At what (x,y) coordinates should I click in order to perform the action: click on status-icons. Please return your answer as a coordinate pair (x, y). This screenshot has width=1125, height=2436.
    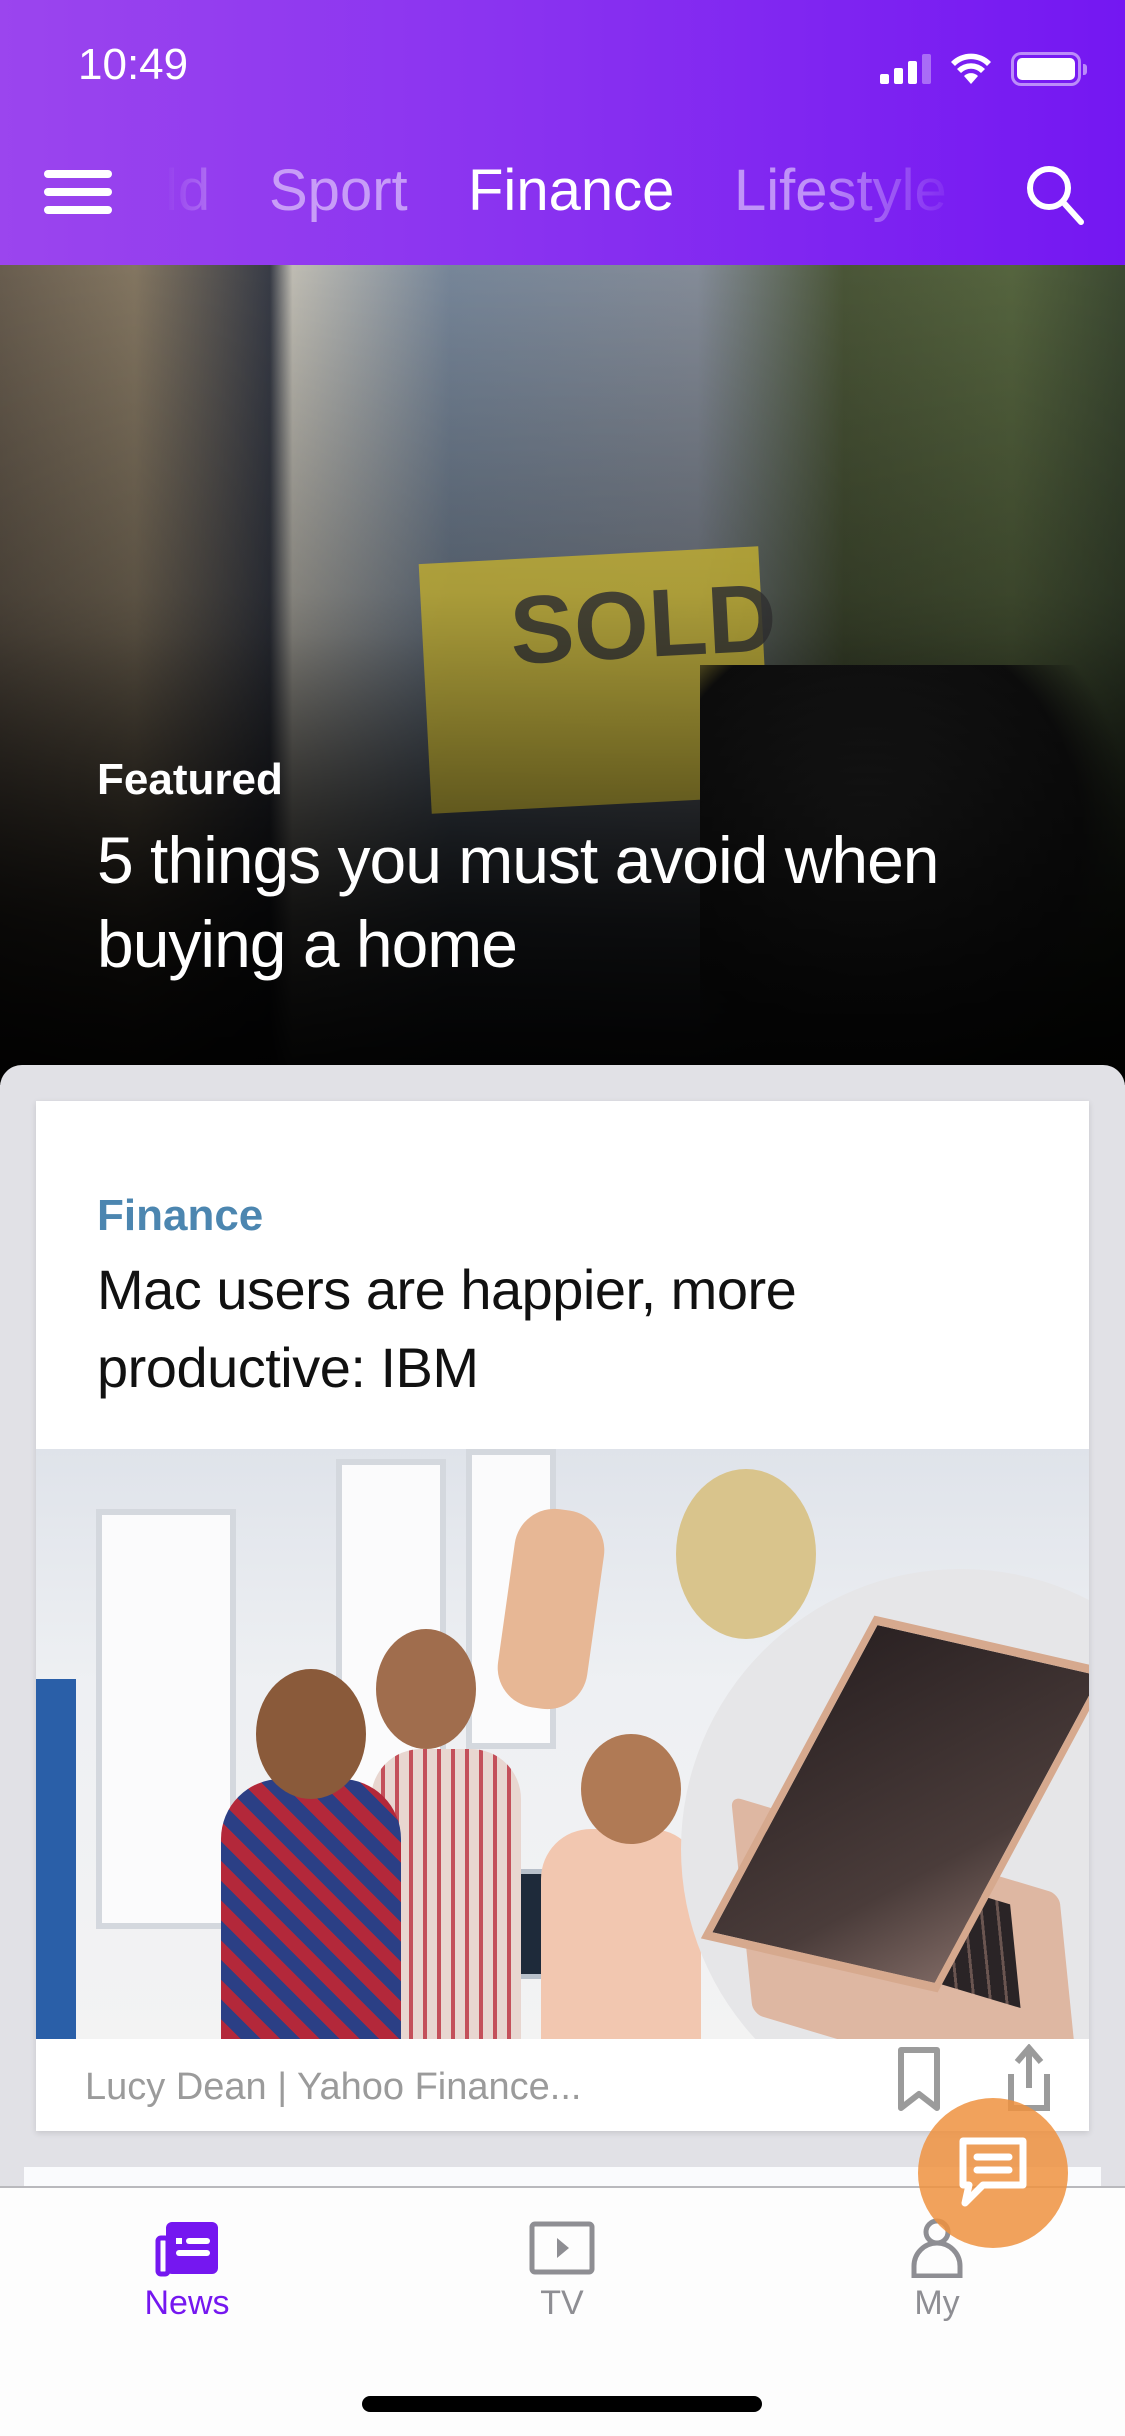
    Looking at the image, I should click on (983, 69).